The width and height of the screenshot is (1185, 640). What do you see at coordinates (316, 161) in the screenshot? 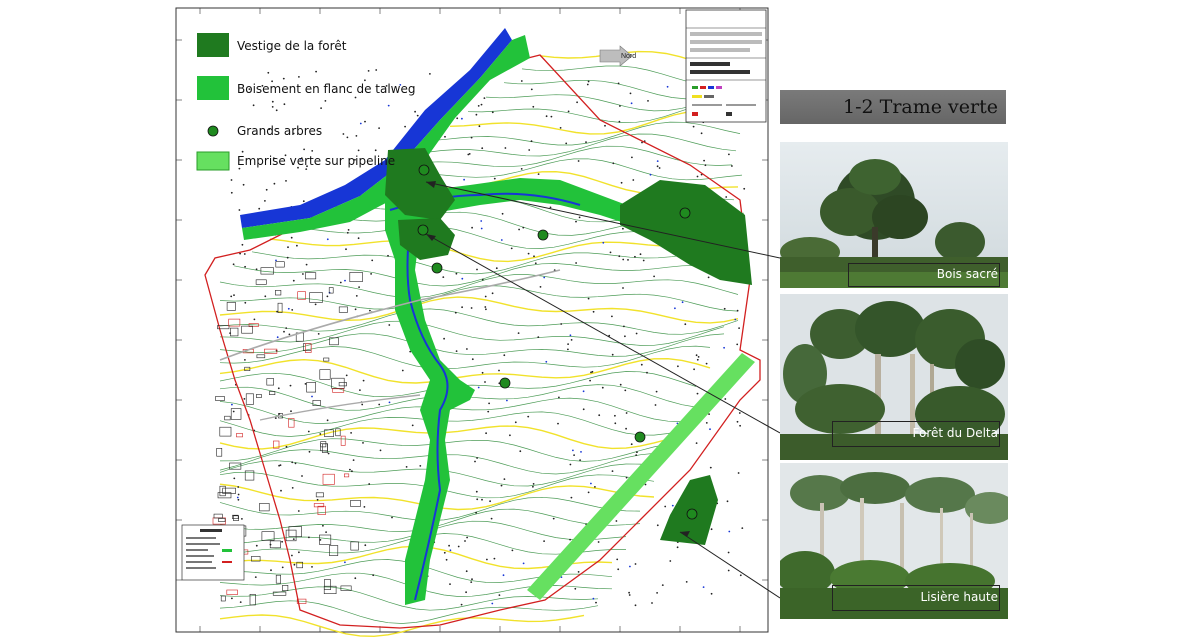
I see `legend-label-pipeline: Emprise verte sur pipeline` at bounding box center [316, 161].